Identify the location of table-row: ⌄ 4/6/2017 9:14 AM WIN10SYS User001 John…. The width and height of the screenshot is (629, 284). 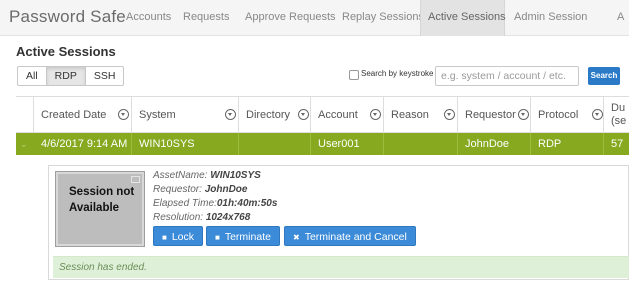
(322, 144).